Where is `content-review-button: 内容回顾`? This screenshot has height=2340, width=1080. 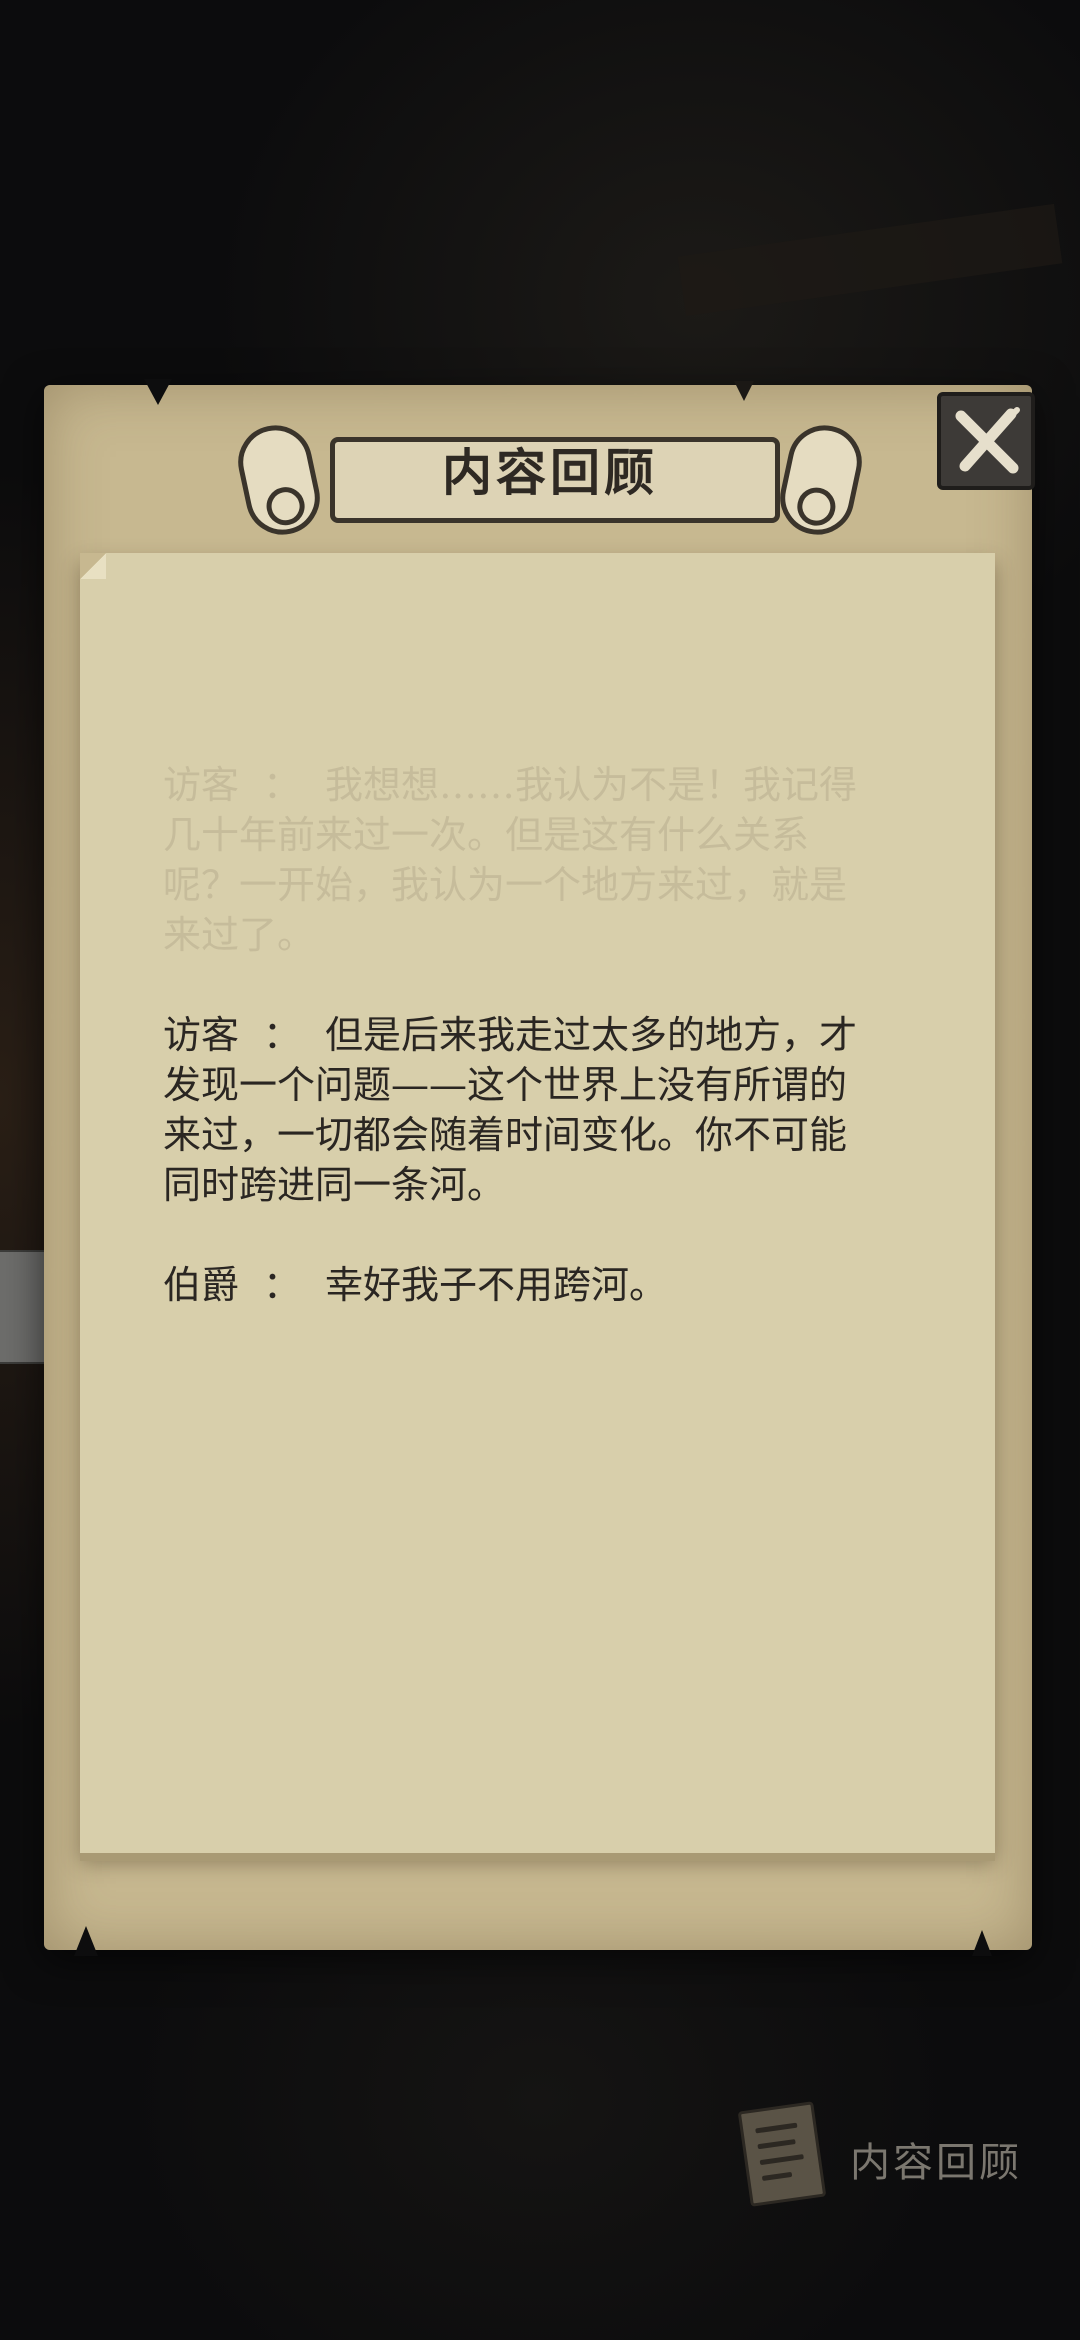 content-review-button: 内容回顾 is located at coordinates (898, 2155).